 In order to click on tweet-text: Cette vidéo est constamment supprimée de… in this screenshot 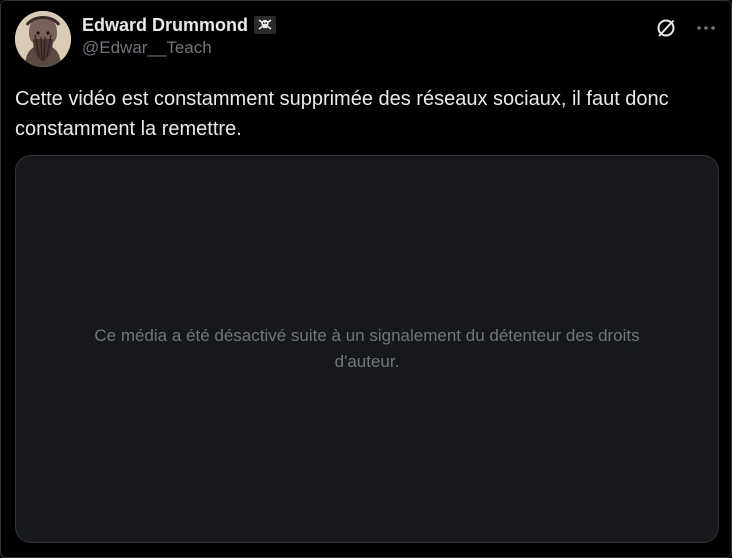, I will do `click(342, 114)`.